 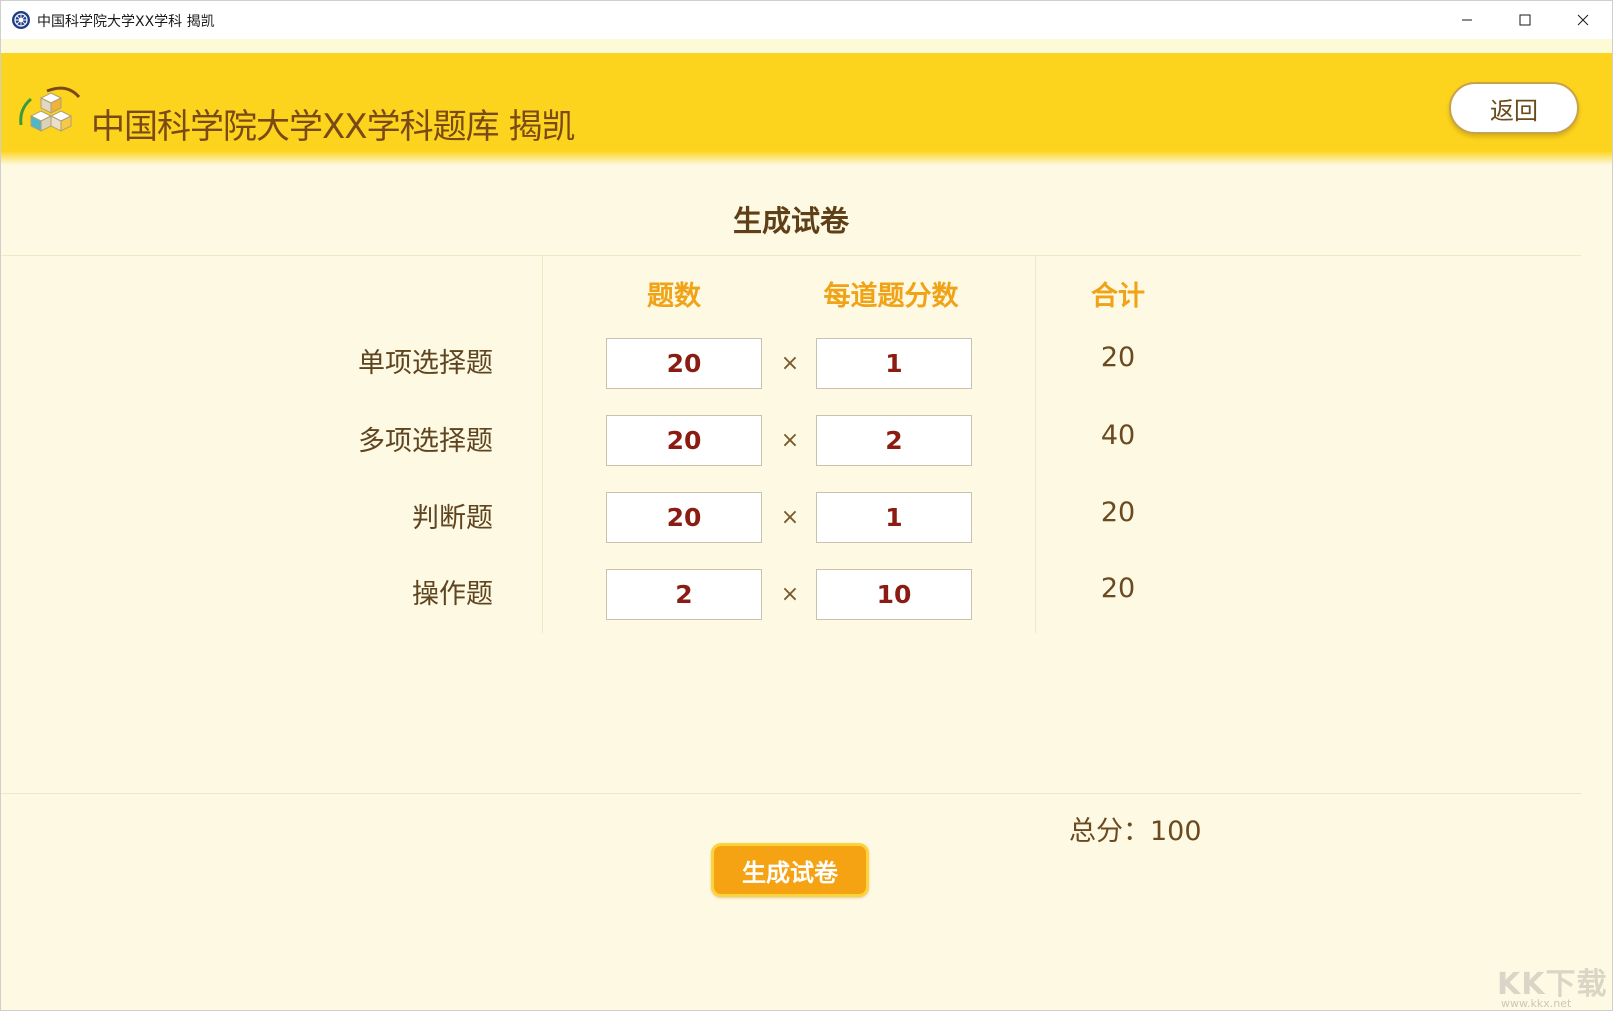 What do you see at coordinates (452, 594) in the screenshot?
I see `row-label-operation: 操作题` at bounding box center [452, 594].